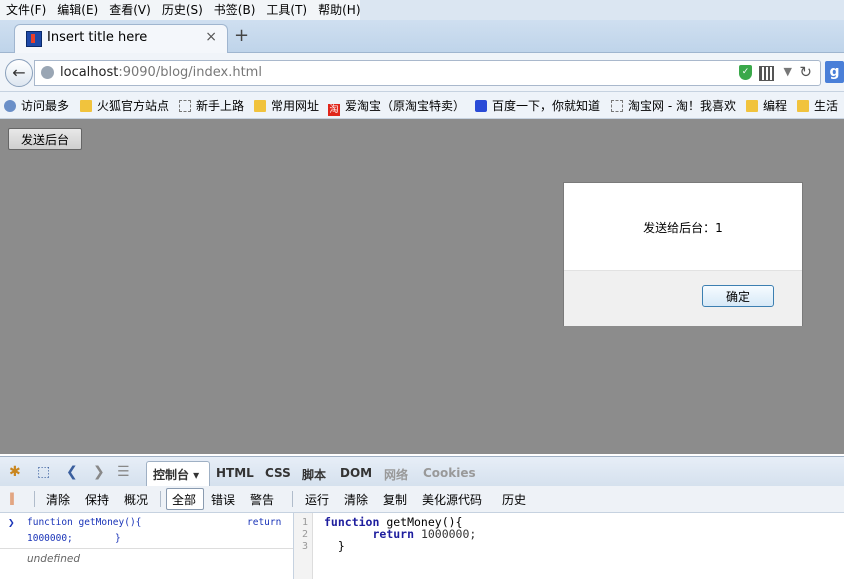 The image size is (844, 579). Describe the element at coordinates (395, 499) in the screenshot. I see `copy-button: 复制` at that location.